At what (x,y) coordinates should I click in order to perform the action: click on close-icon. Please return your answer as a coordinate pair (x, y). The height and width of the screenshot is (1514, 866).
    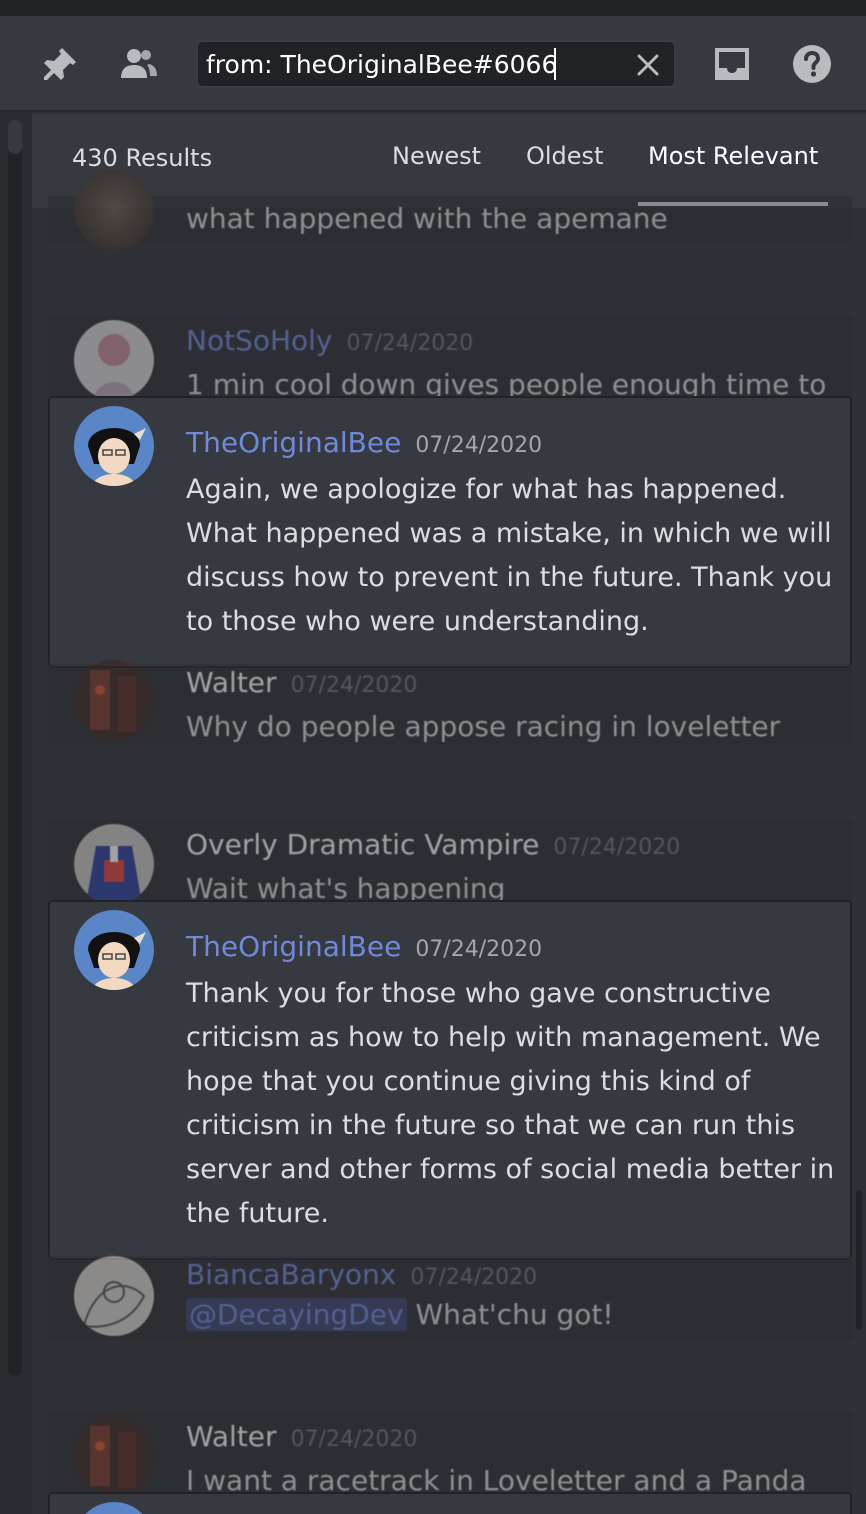
    Looking at the image, I should click on (648, 65).